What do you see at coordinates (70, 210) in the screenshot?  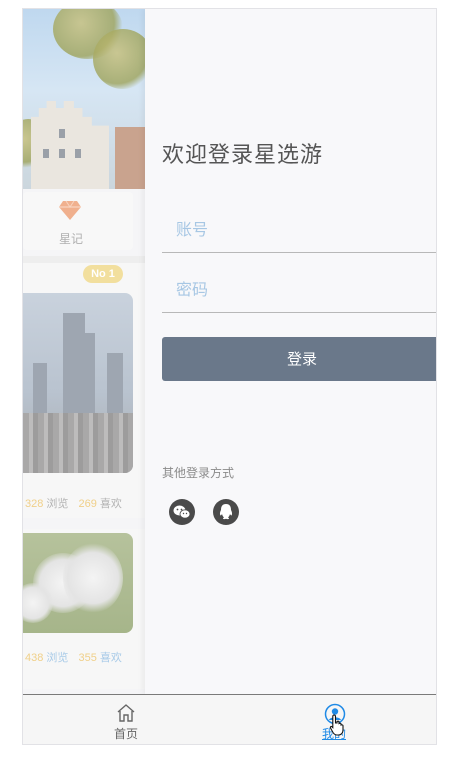 I see `diamond-icon` at bounding box center [70, 210].